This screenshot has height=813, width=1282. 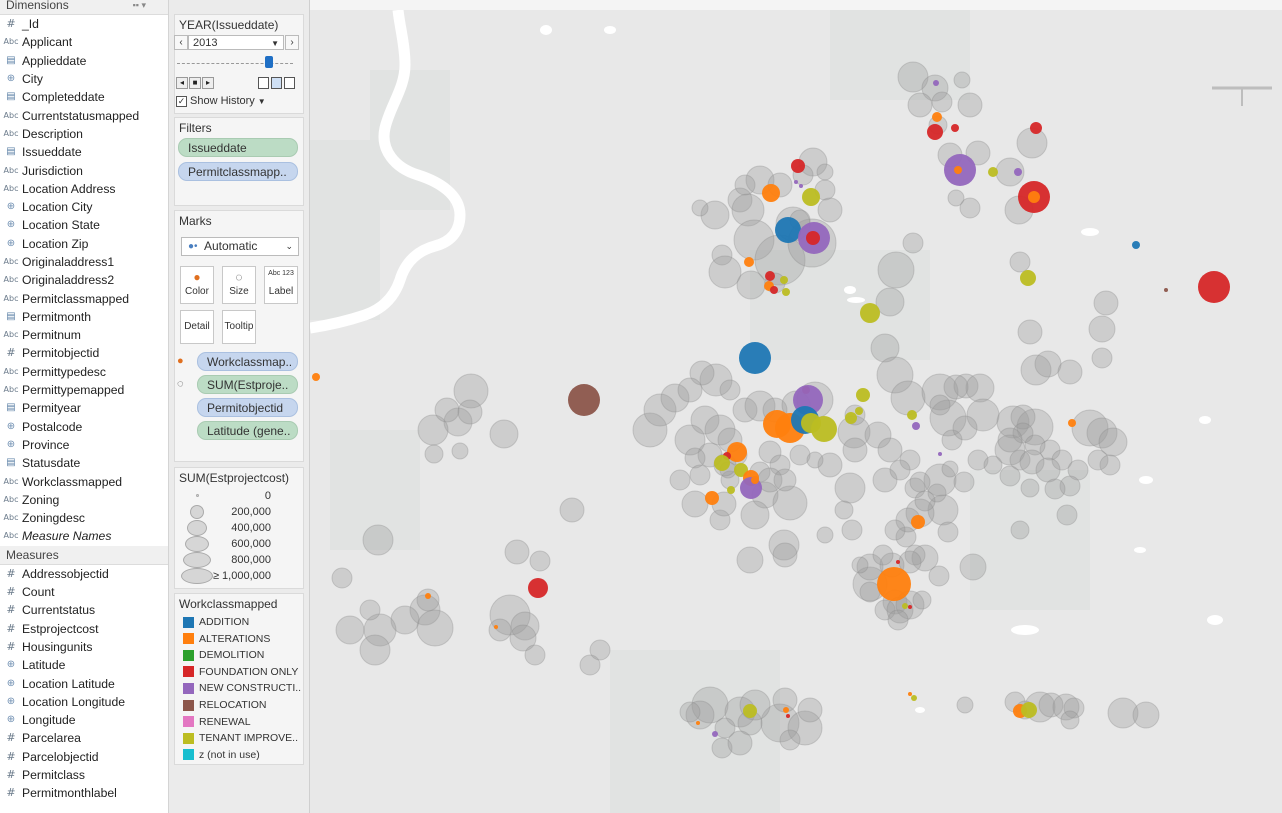 I want to click on legend-item: RENEWAL, so click(x=217, y=722).